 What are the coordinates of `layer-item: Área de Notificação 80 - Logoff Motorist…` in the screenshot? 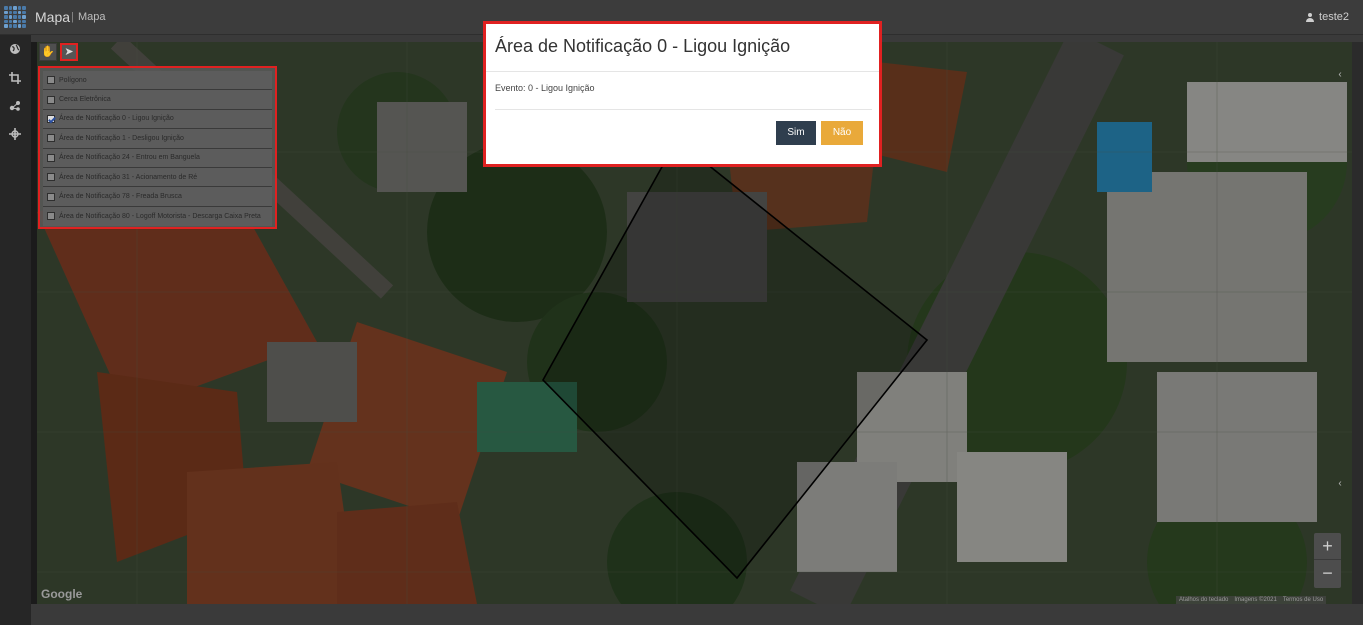 It's located at (157, 216).